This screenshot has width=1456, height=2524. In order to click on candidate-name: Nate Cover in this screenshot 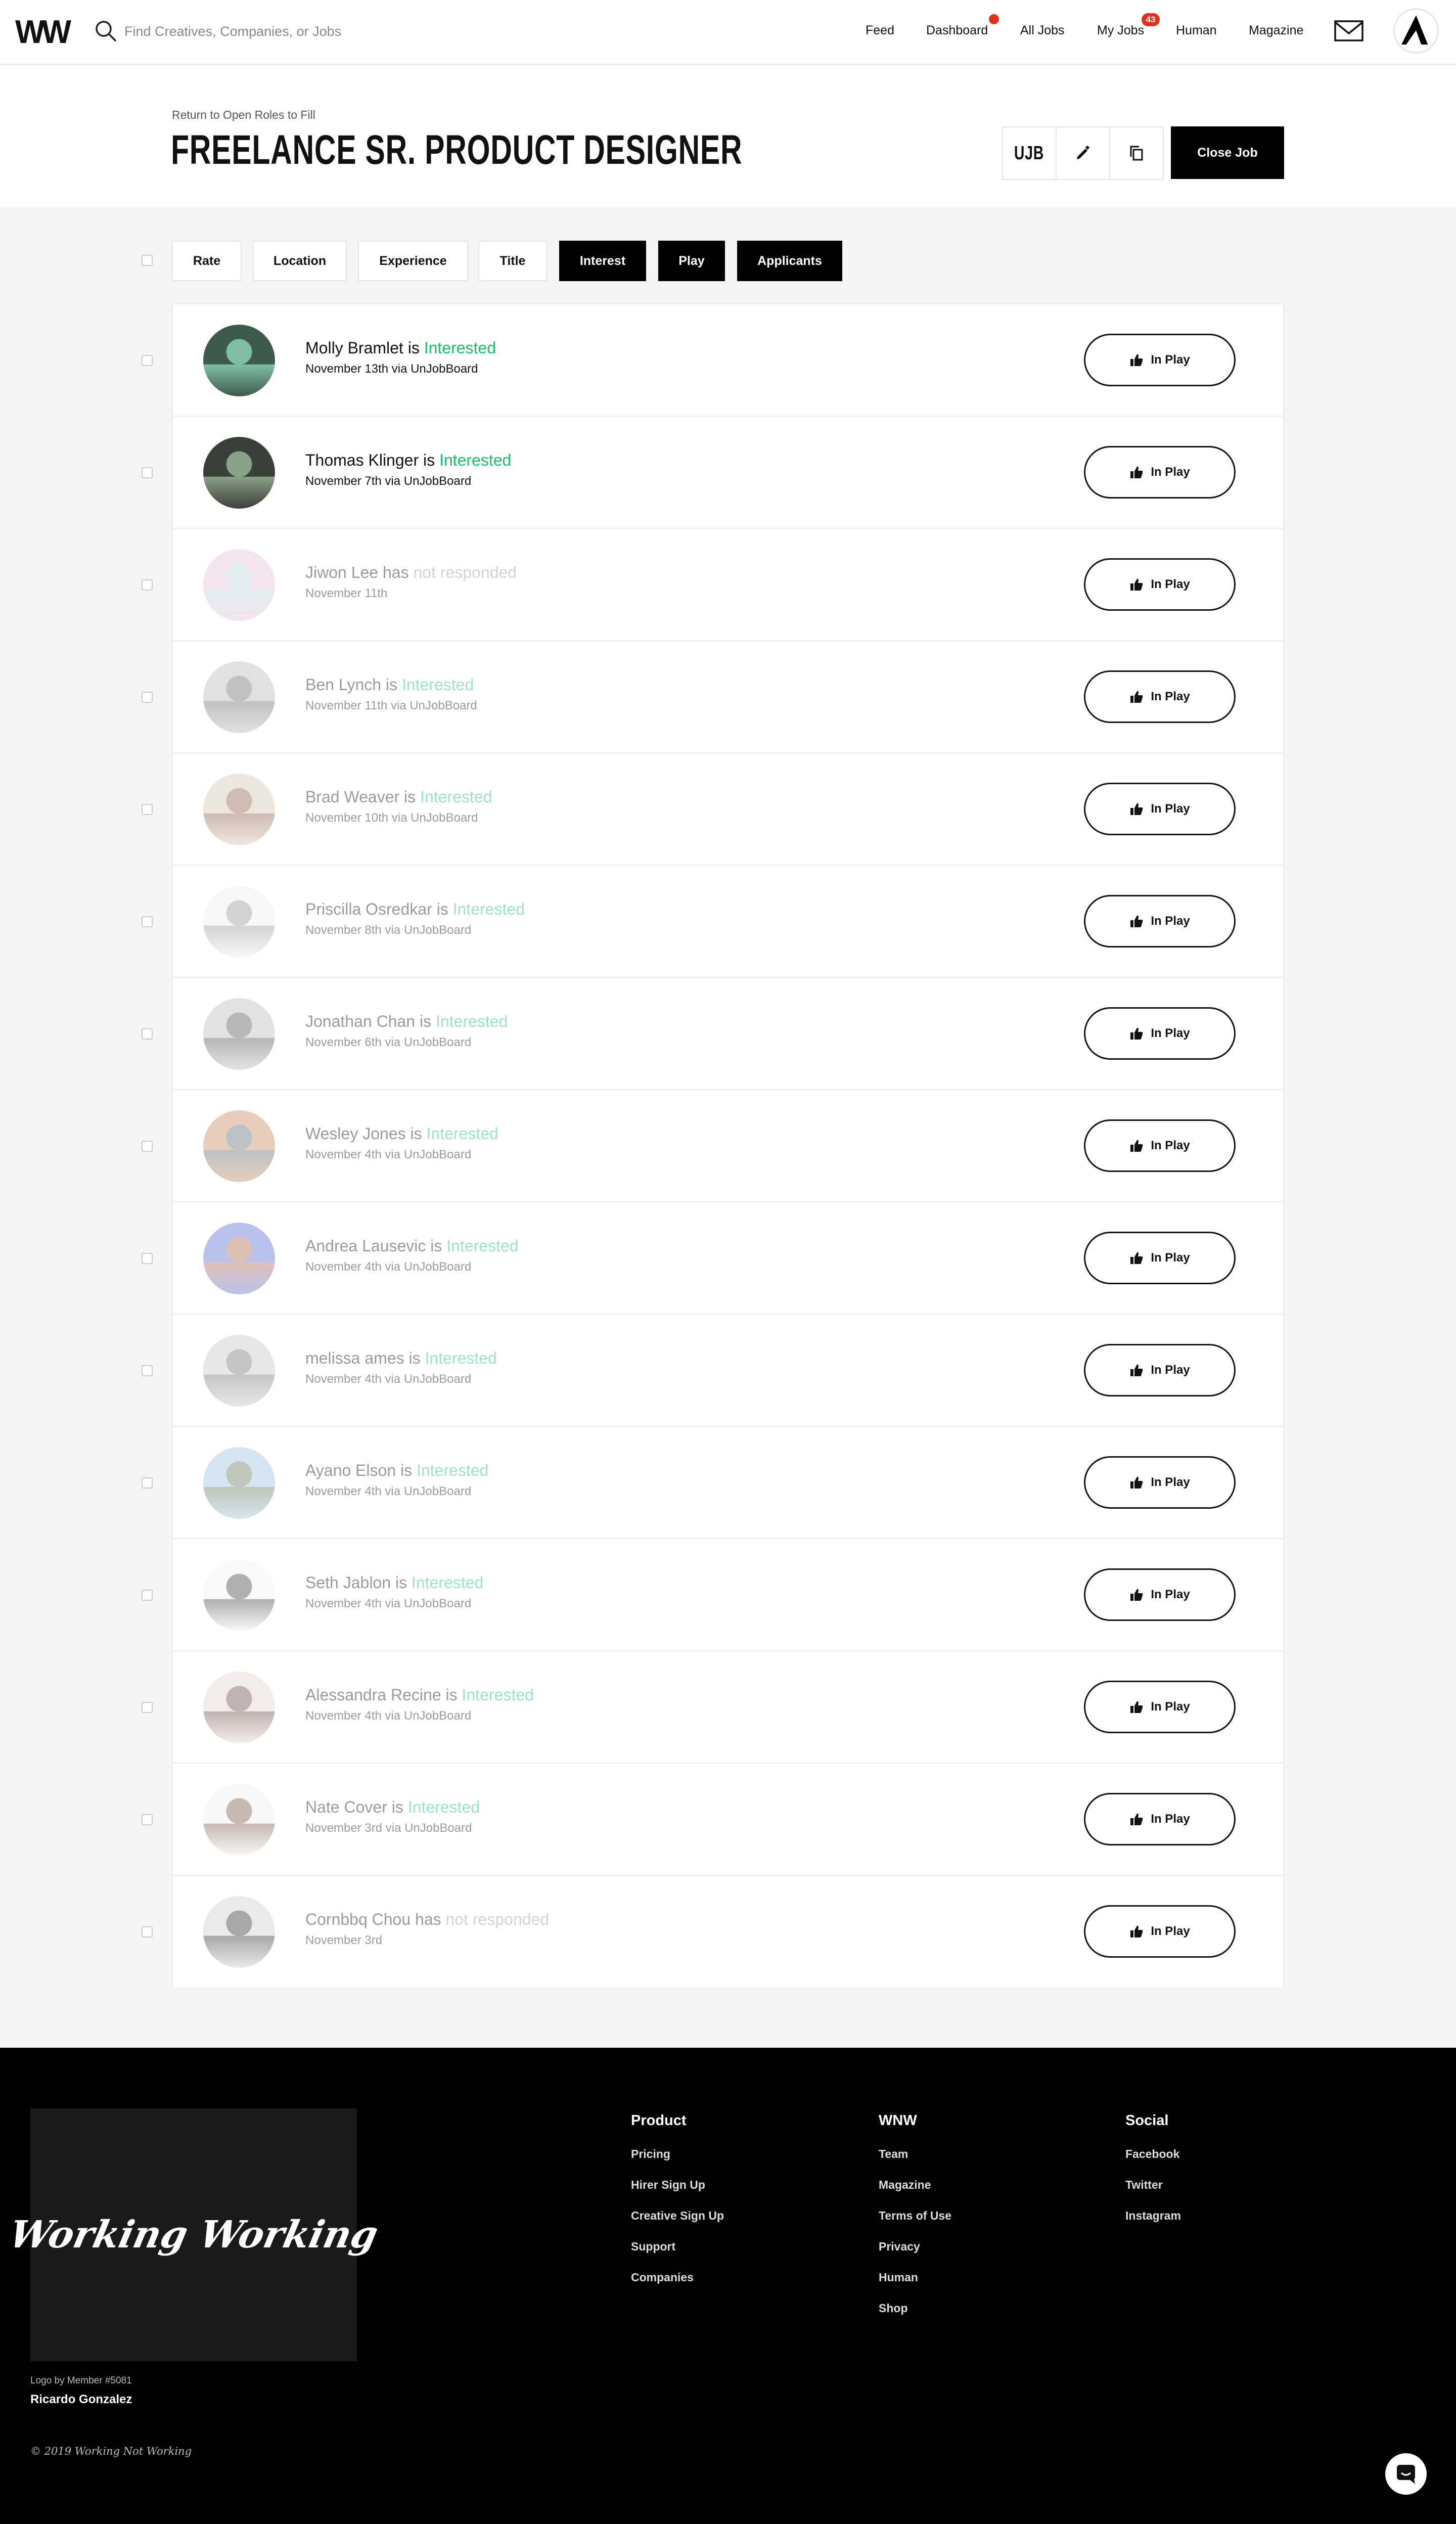, I will do `click(346, 1807)`.